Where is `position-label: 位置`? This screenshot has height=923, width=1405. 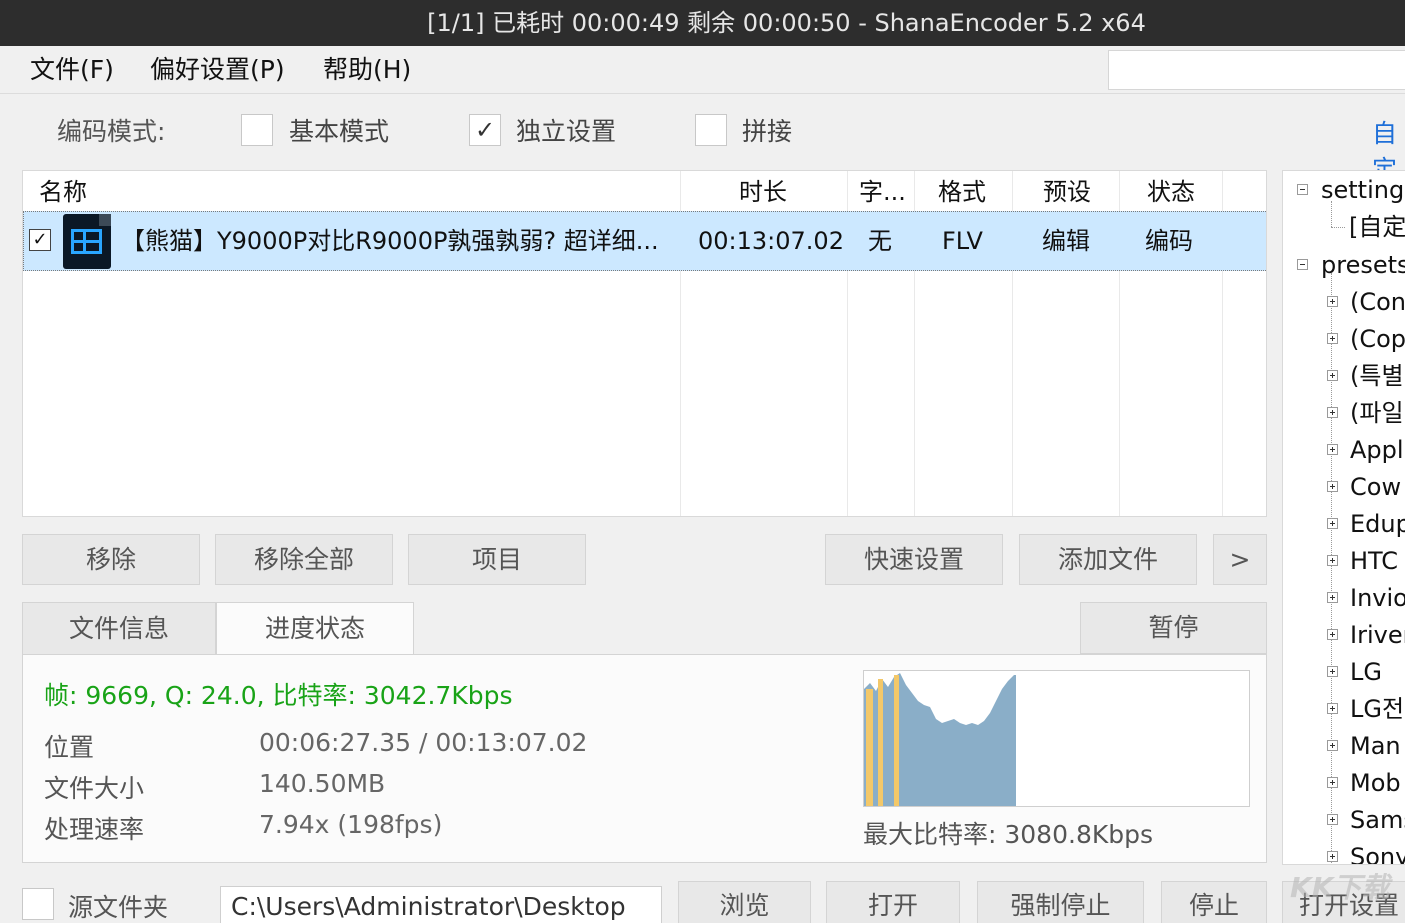
position-label: 位置 is located at coordinates (69, 747).